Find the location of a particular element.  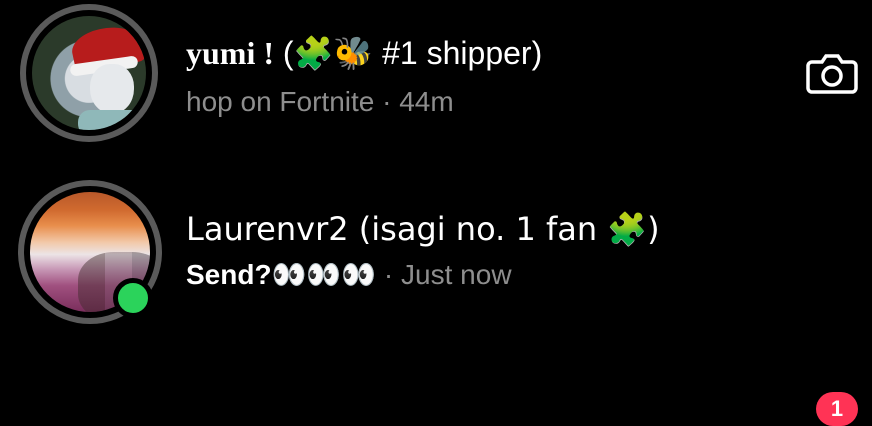

last-message: Send? is located at coordinates (229, 274).